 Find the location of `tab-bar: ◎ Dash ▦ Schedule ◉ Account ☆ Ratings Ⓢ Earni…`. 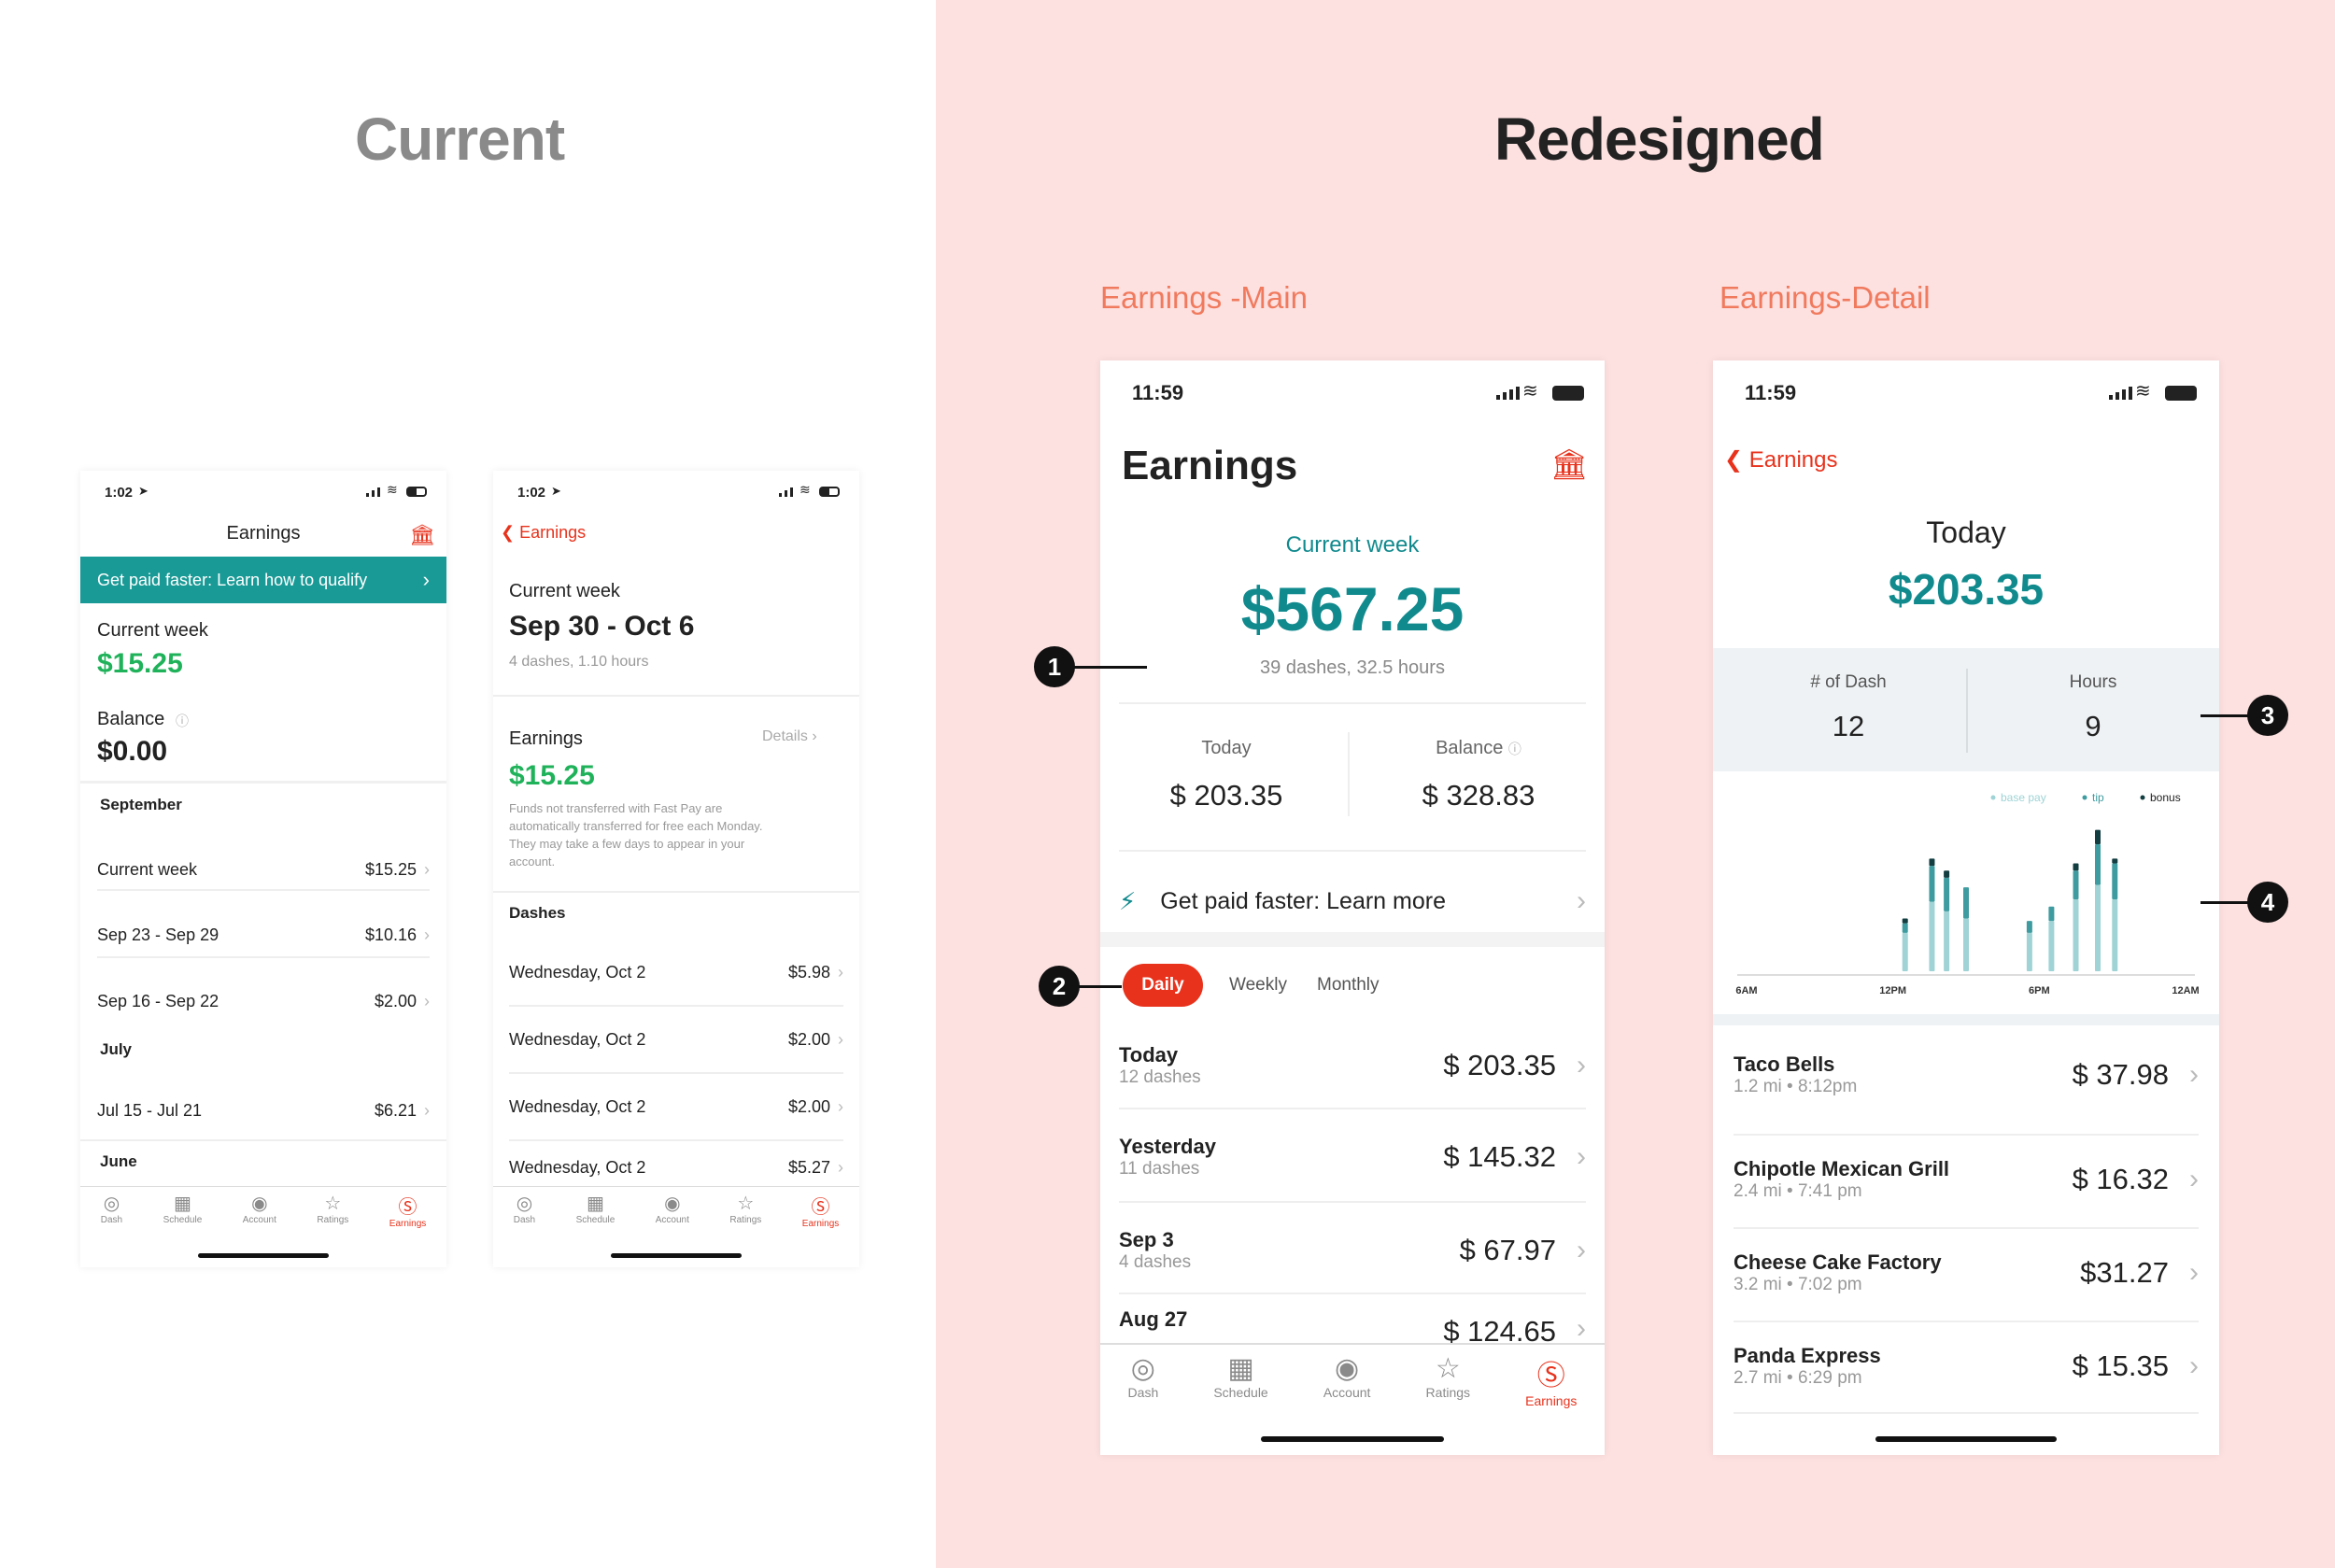

tab-bar: ◎ Dash ▦ Schedule ◉ Account ☆ Ratings Ⓢ Earni… is located at coordinates (263, 1210).